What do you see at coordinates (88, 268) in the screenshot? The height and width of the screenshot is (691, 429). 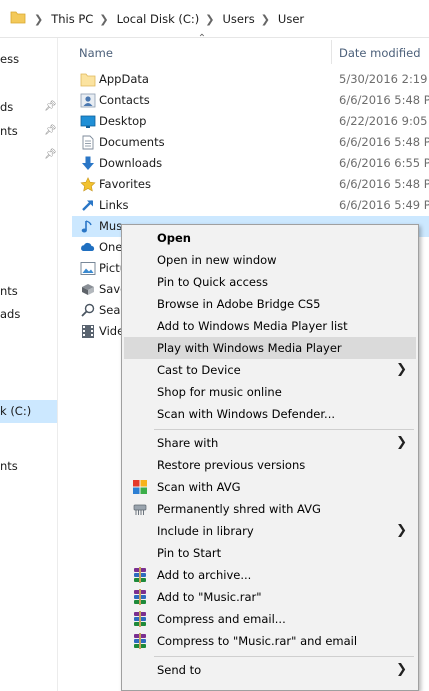 I see `pictures-icon` at bounding box center [88, 268].